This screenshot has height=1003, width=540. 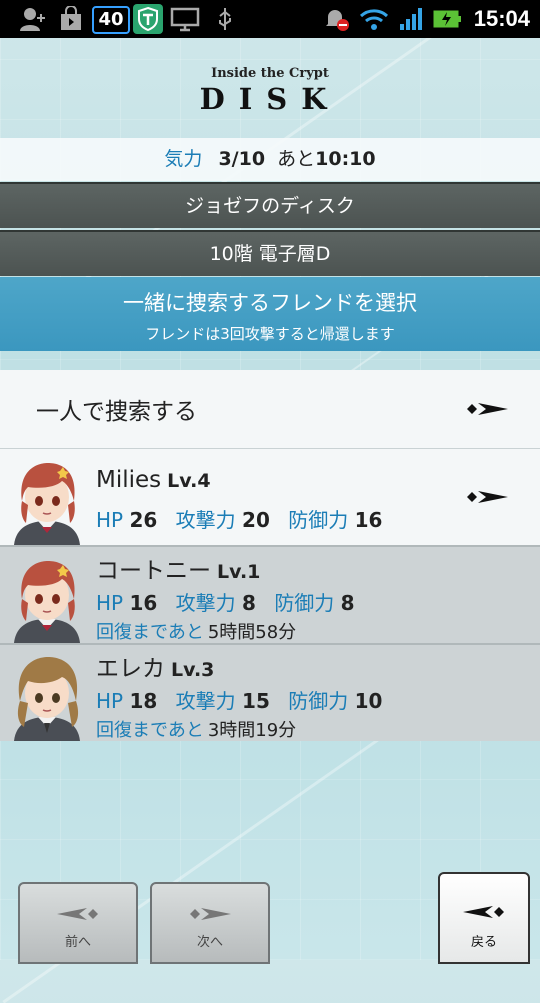 I want to click on recover-value: 5時間58分, so click(x=252, y=632).